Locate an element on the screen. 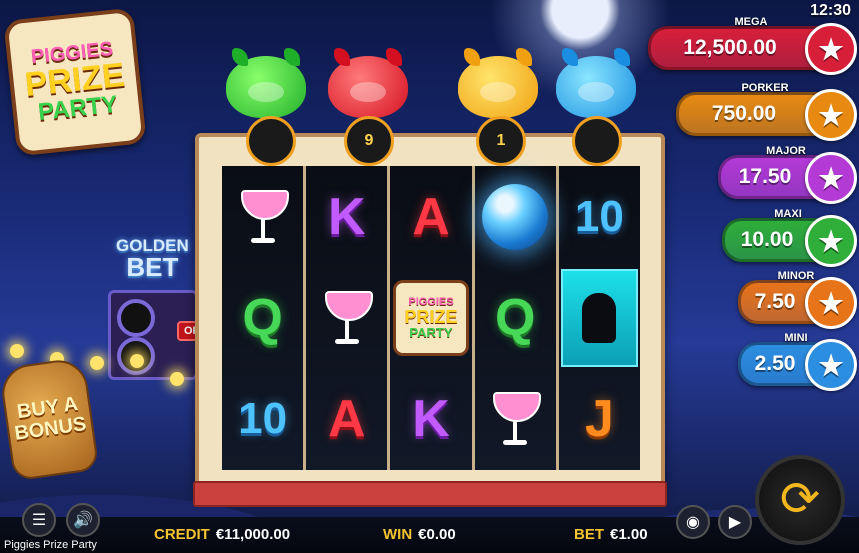  bet-value: €1.00 is located at coordinates (629, 534).